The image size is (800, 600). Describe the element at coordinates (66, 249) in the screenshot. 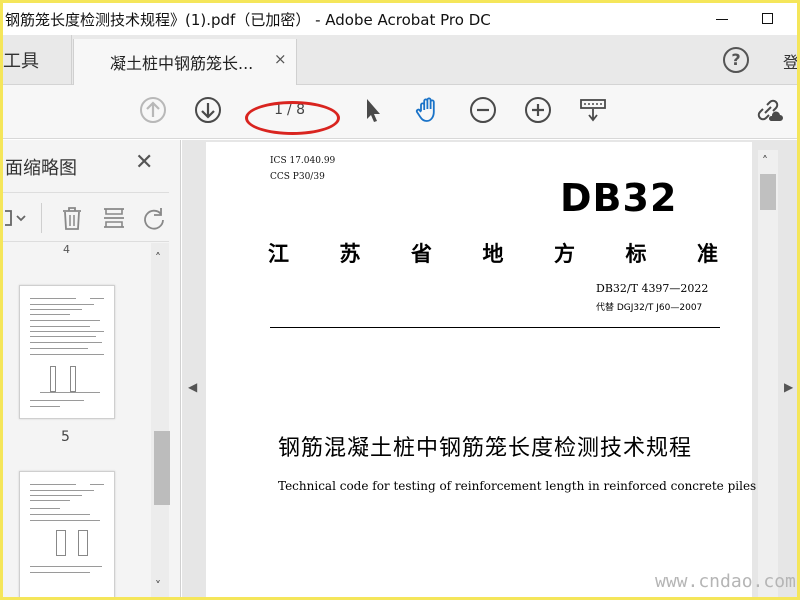

I see `thumbnail-number: 4` at that location.